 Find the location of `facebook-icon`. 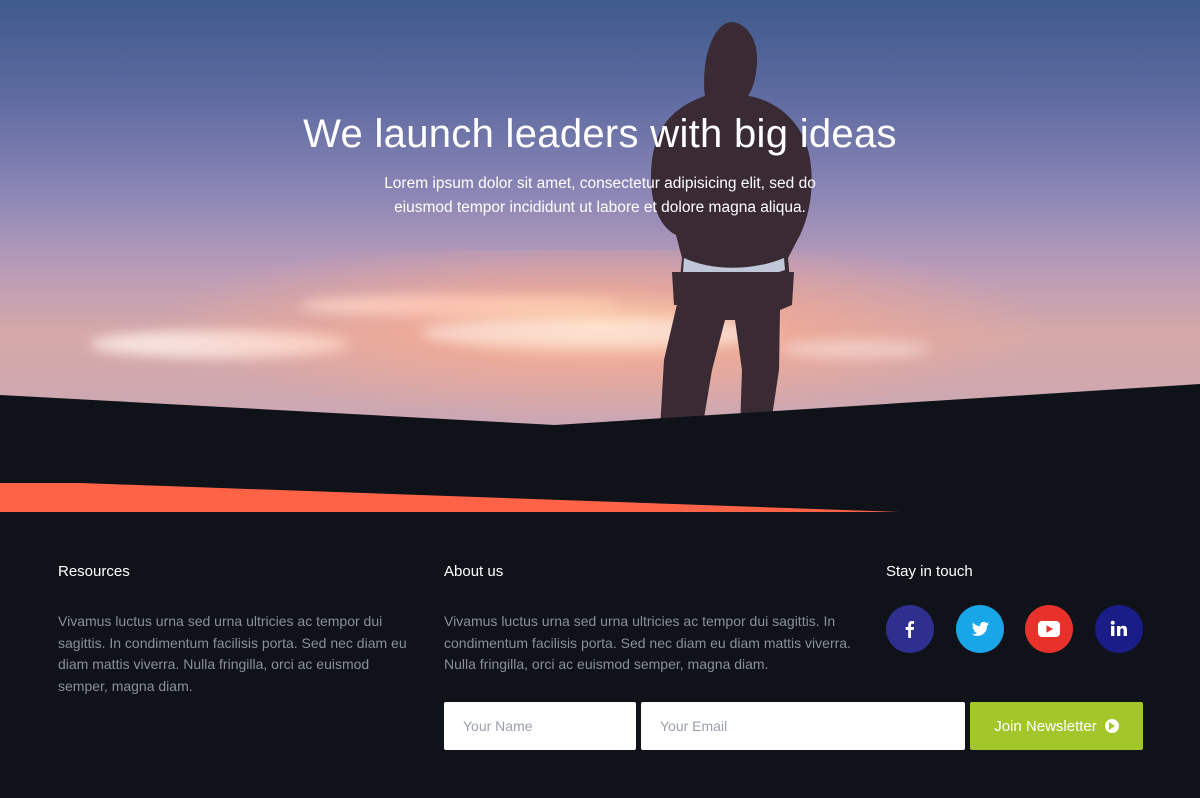

facebook-icon is located at coordinates (910, 629).